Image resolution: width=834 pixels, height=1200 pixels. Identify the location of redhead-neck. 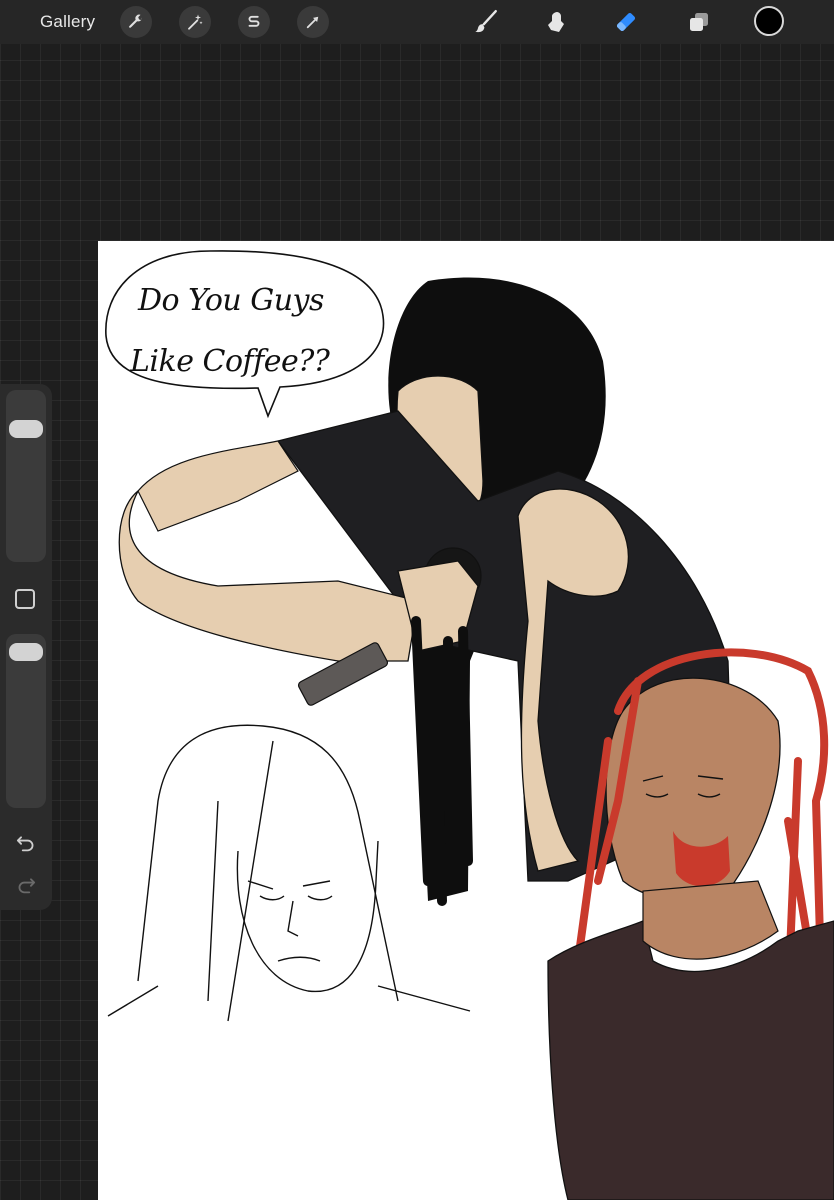
(710, 920).